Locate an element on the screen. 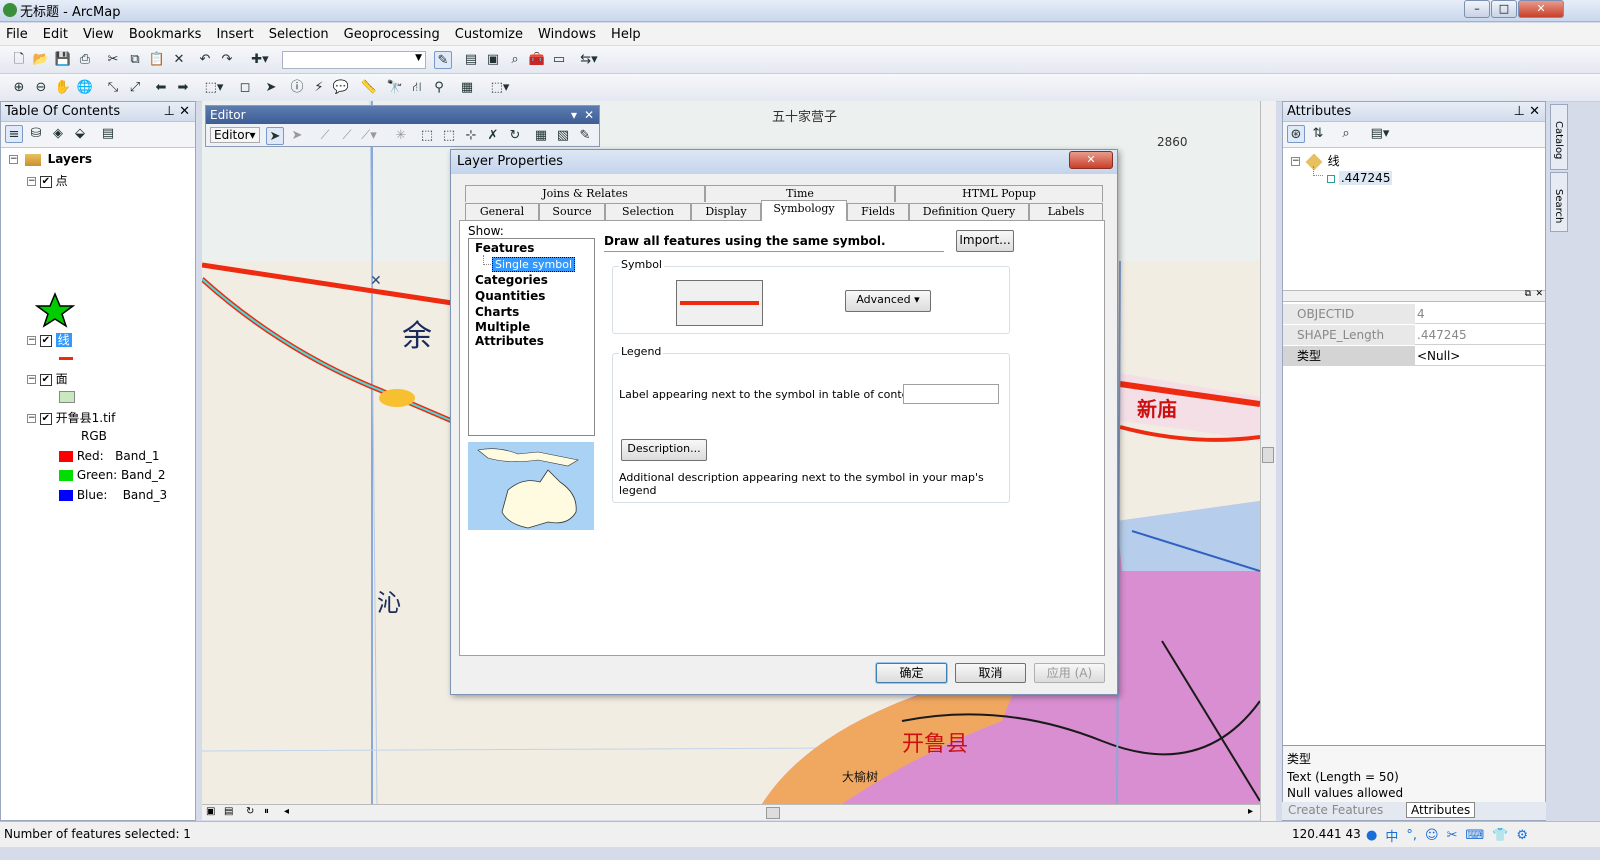 This screenshot has width=1600, height=860. layer-visibility-checkbox: ✔ is located at coordinates (45, 379).